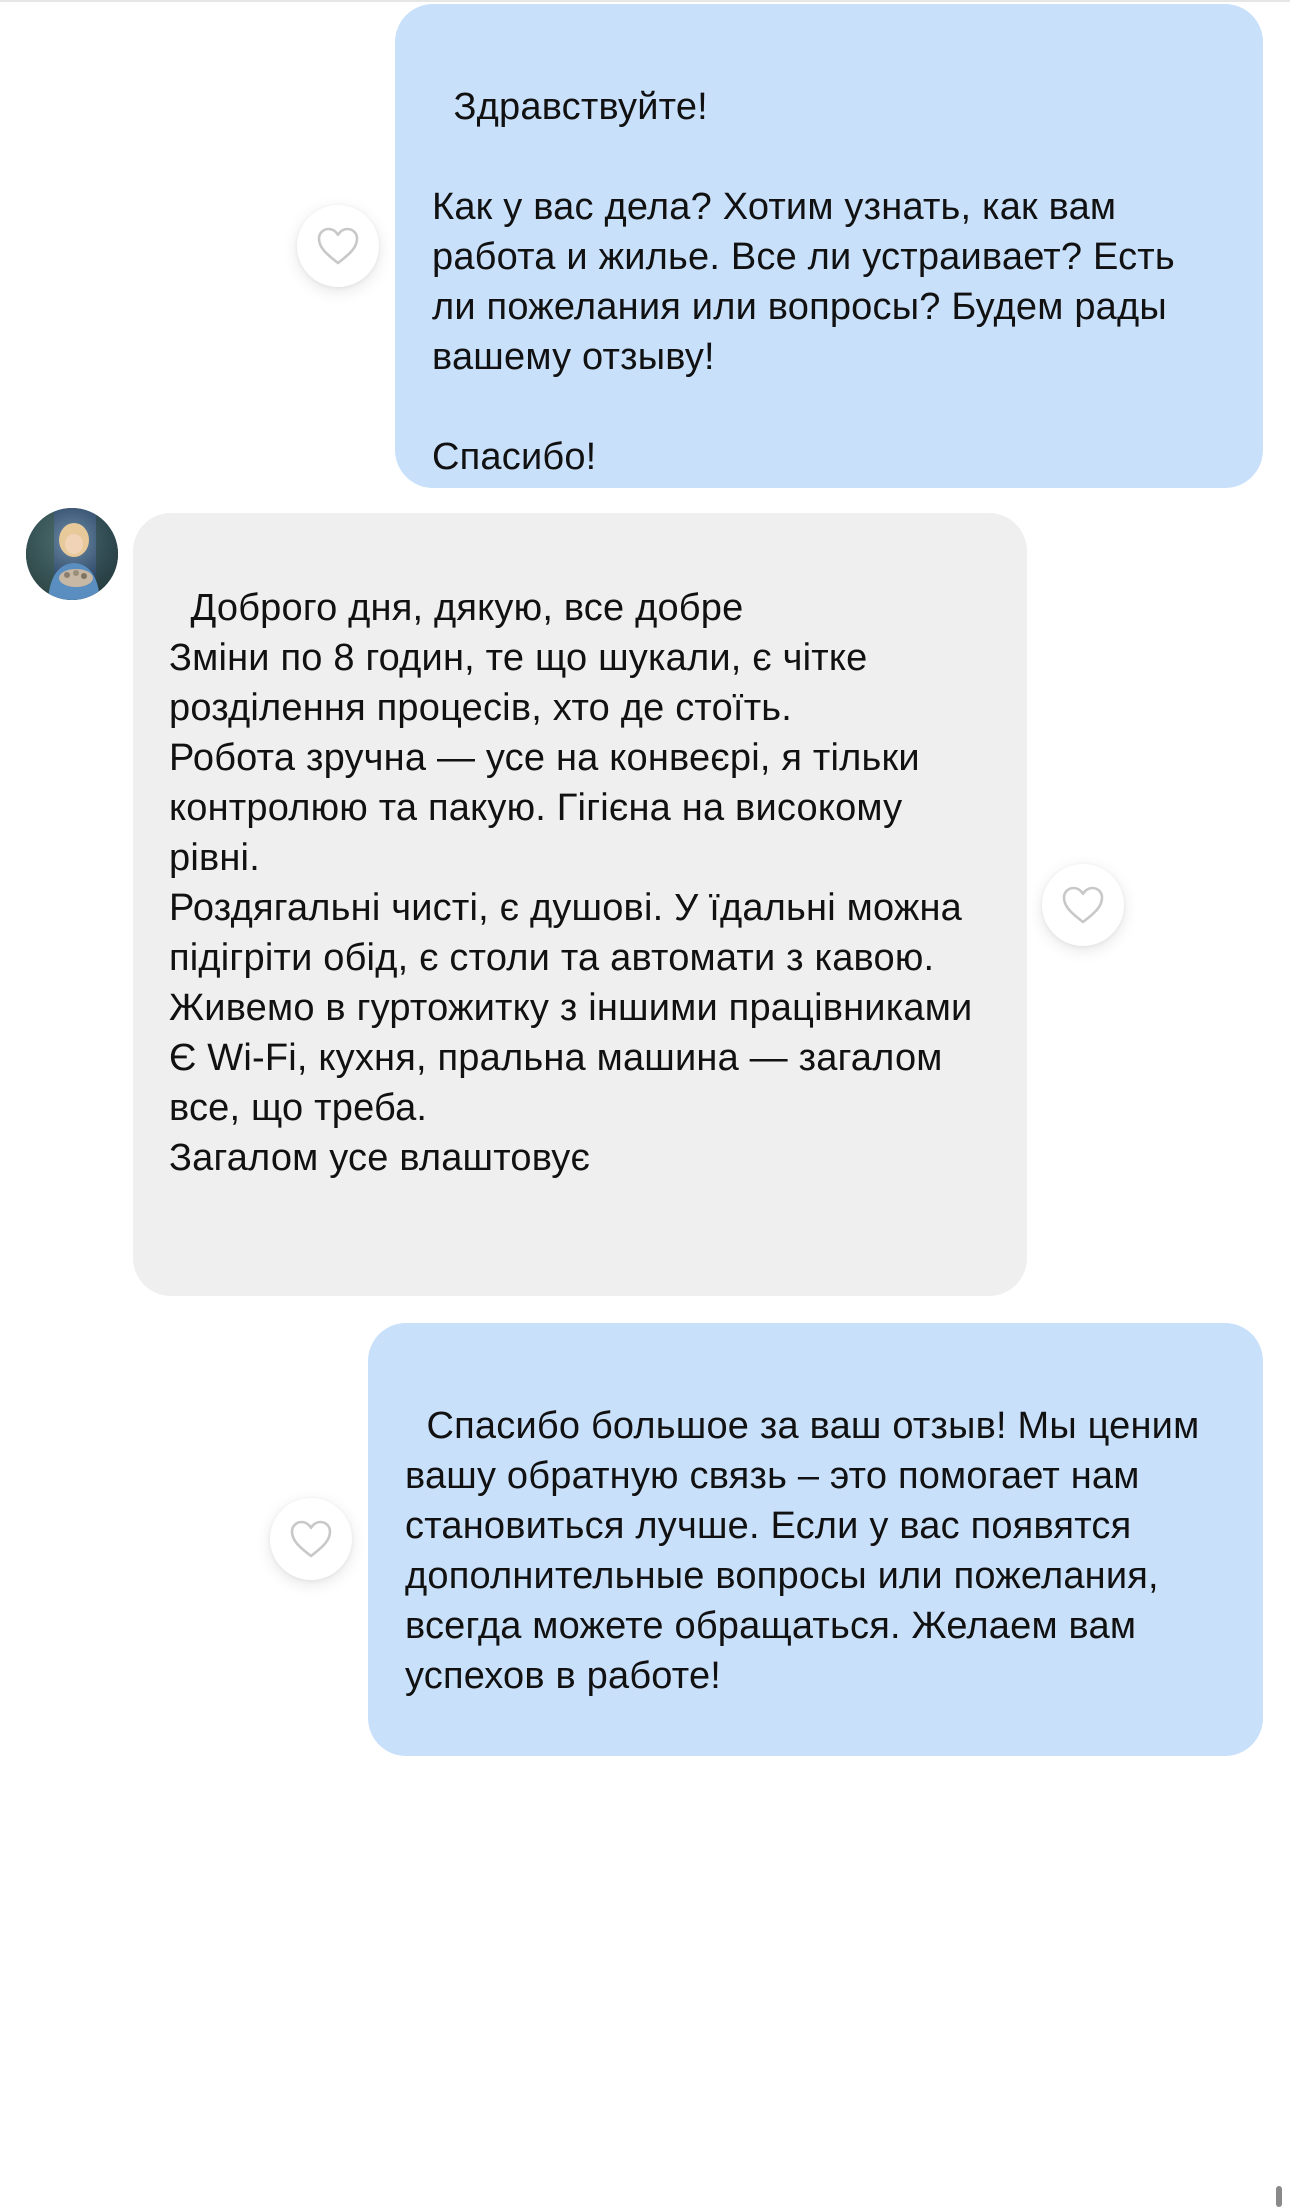 Image resolution: width=1290 pixels, height=2207 pixels. I want to click on top-divider, so click(645, 1).